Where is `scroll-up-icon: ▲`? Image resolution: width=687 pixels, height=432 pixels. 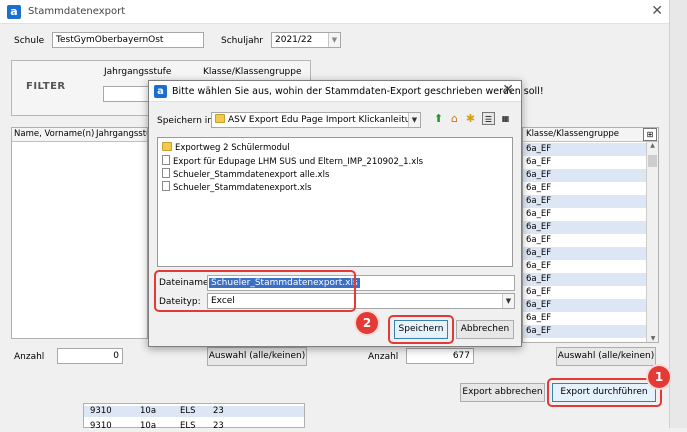 scroll-up-icon: ▲ is located at coordinates (652, 145).